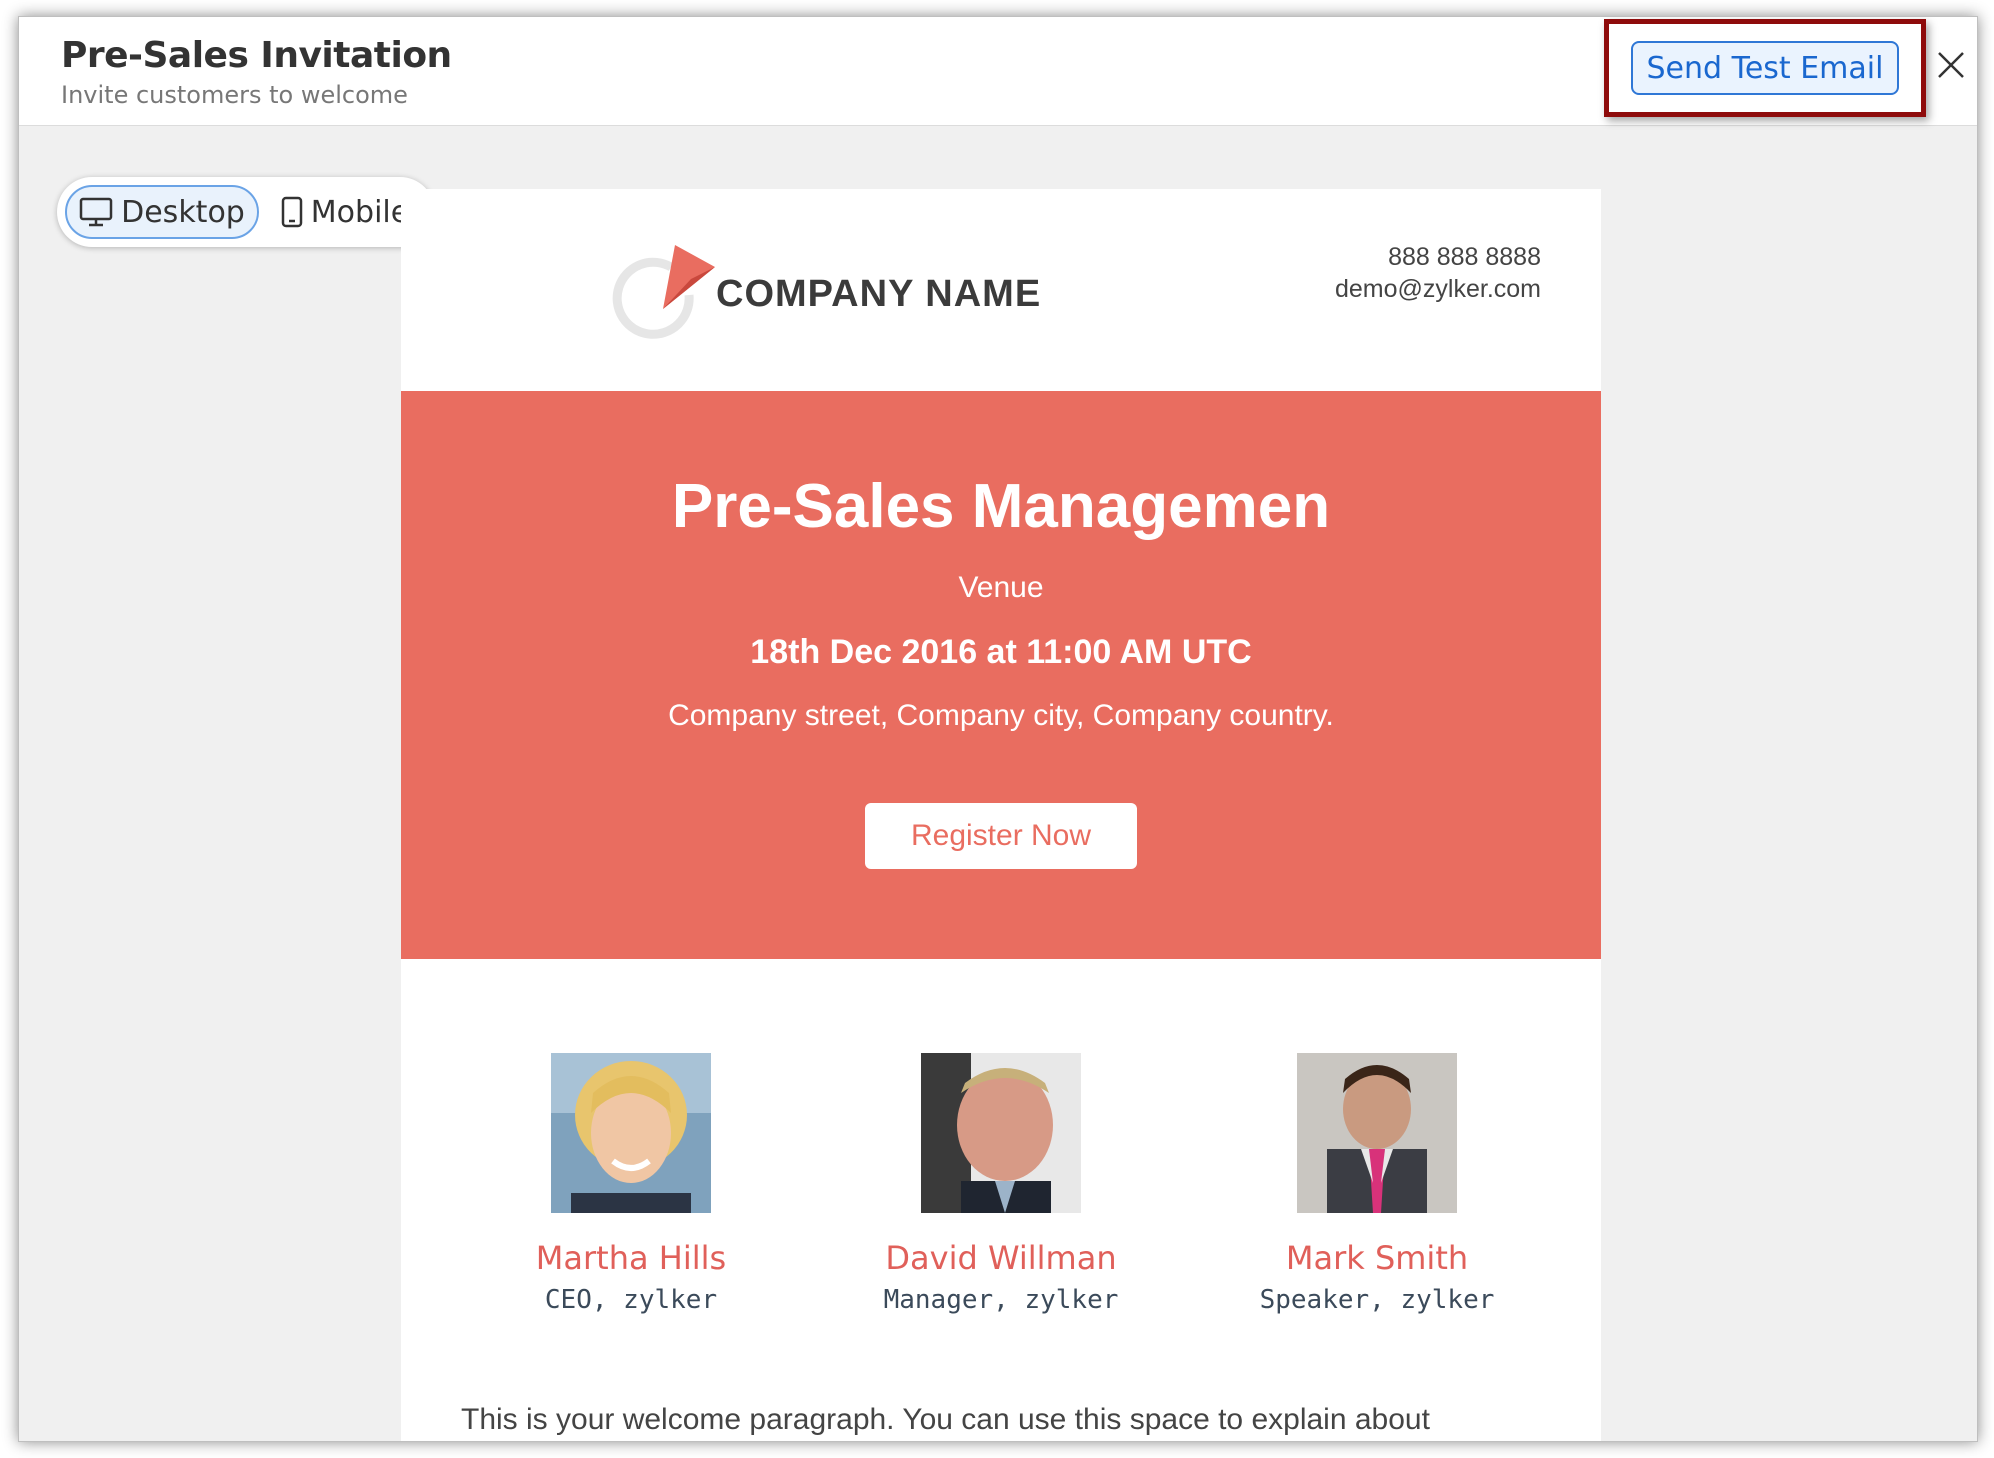 The image size is (1994, 1458). I want to click on speaker-card: Martha Hills CEO, zylker, so click(631, 1184).